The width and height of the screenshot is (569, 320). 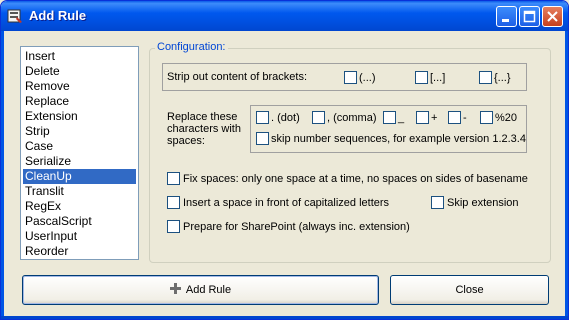 I want to click on close-window-button, so click(x=552, y=16).